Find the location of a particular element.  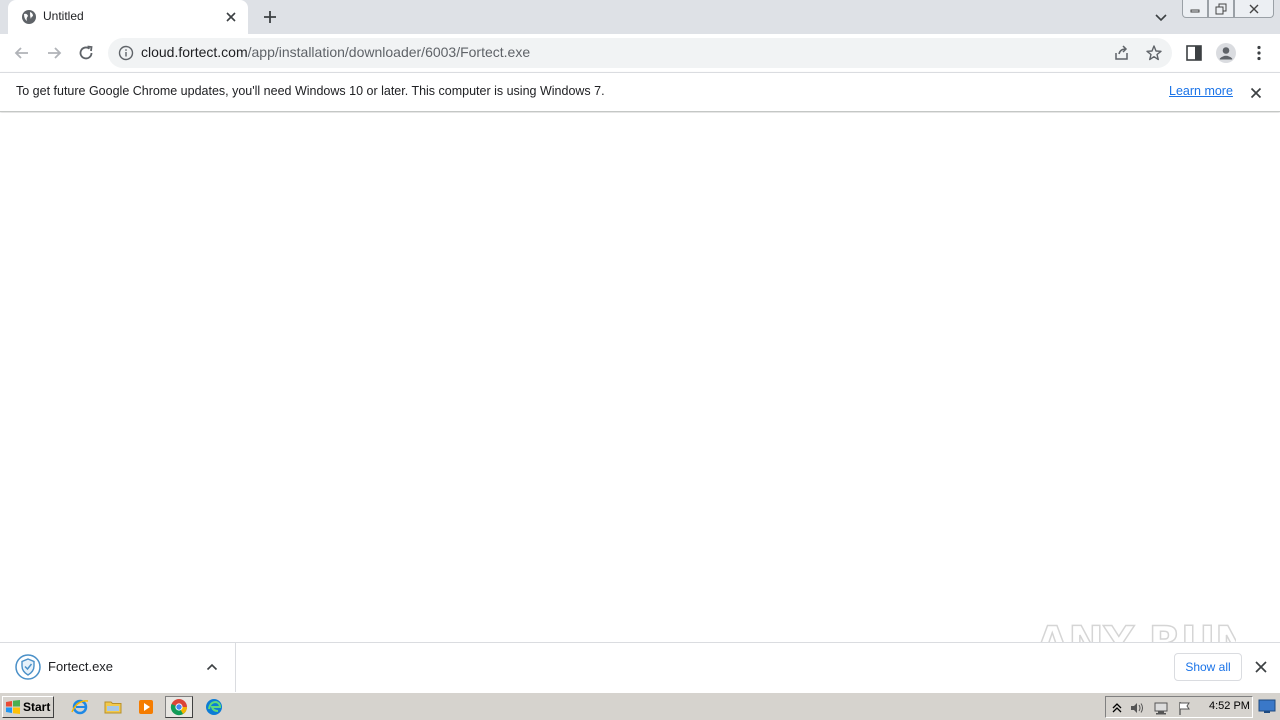

globe-icon is located at coordinates (29, 17).